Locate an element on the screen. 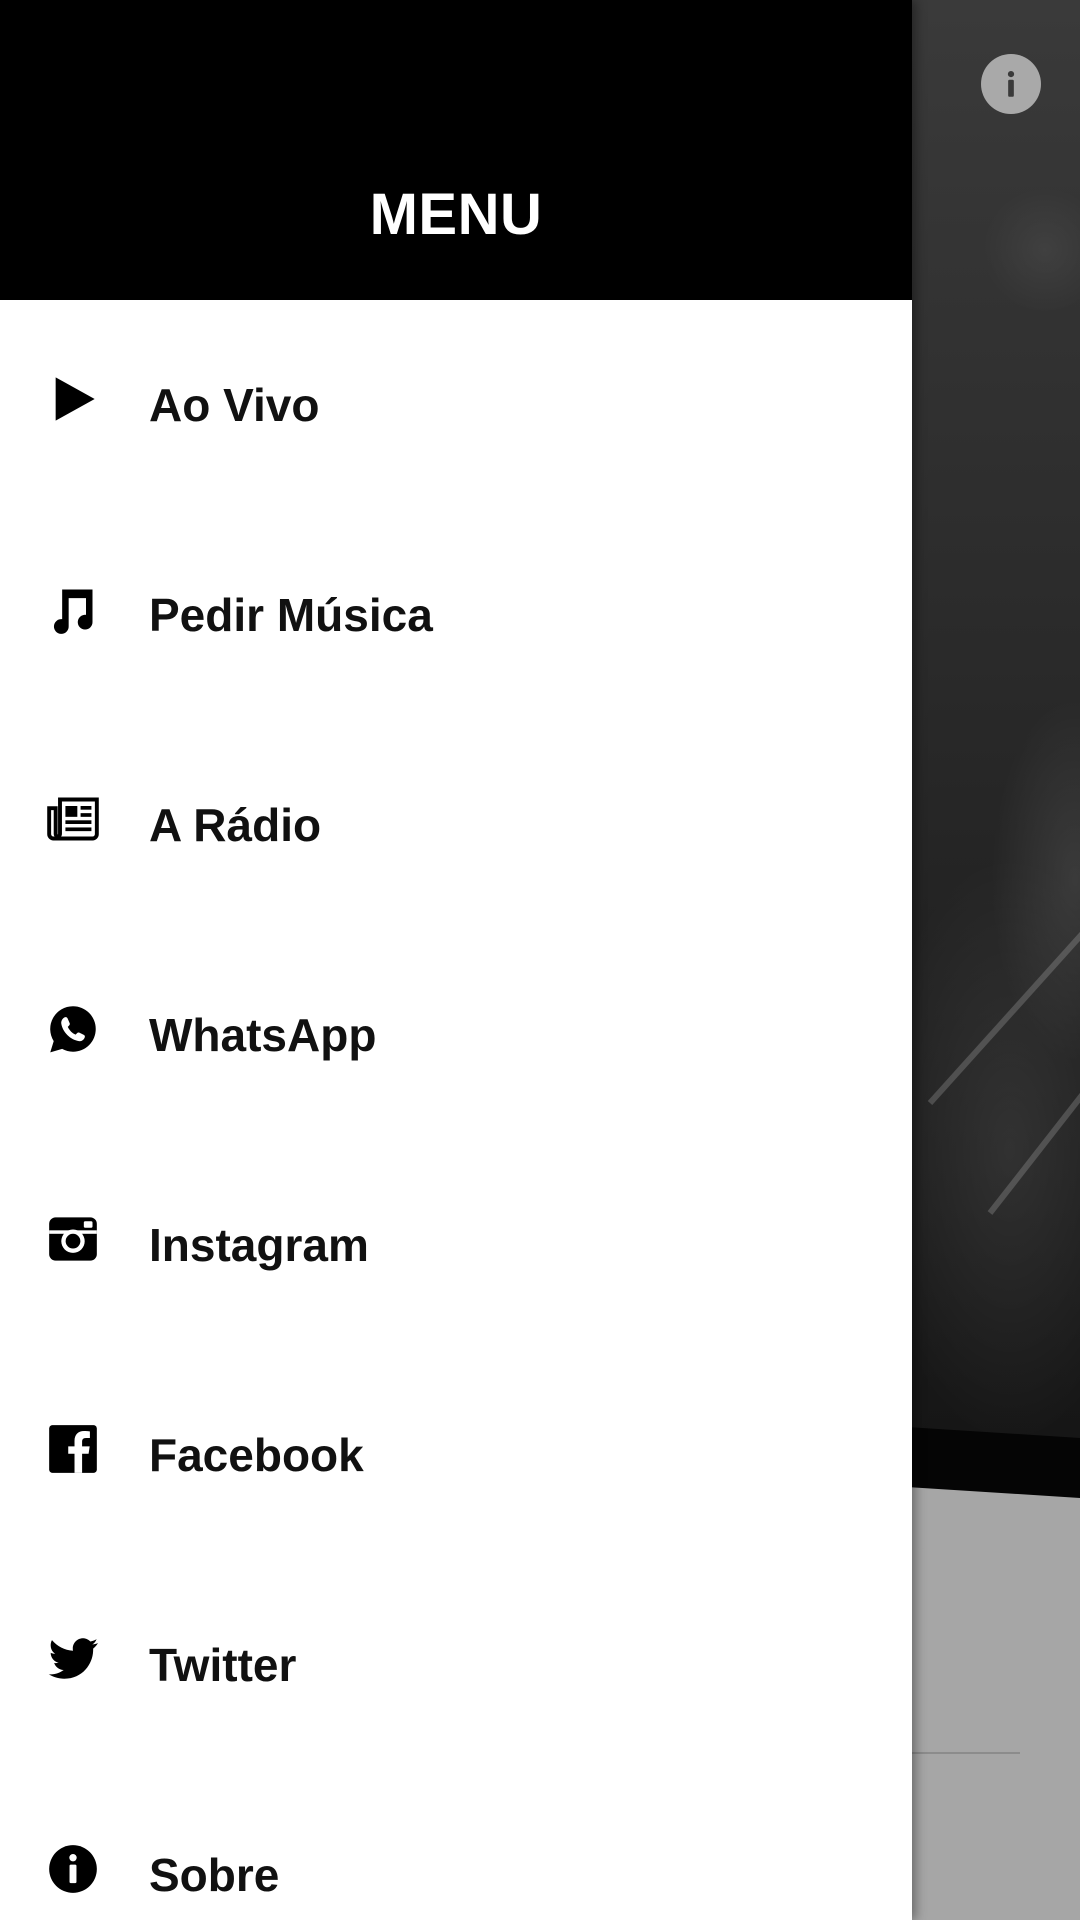 The image size is (1080, 1920). menu-item-whatsapp: WhatsApp is located at coordinates (456, 1035).